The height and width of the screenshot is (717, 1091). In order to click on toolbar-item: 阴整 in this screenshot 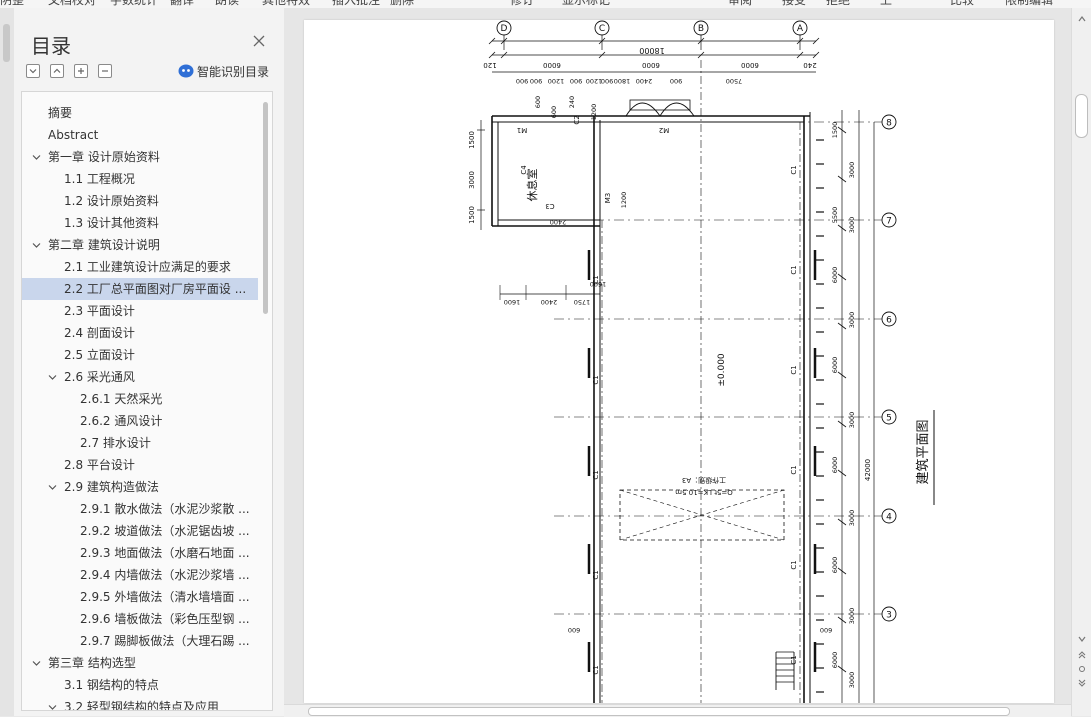, I will do `click(12, 4)`.